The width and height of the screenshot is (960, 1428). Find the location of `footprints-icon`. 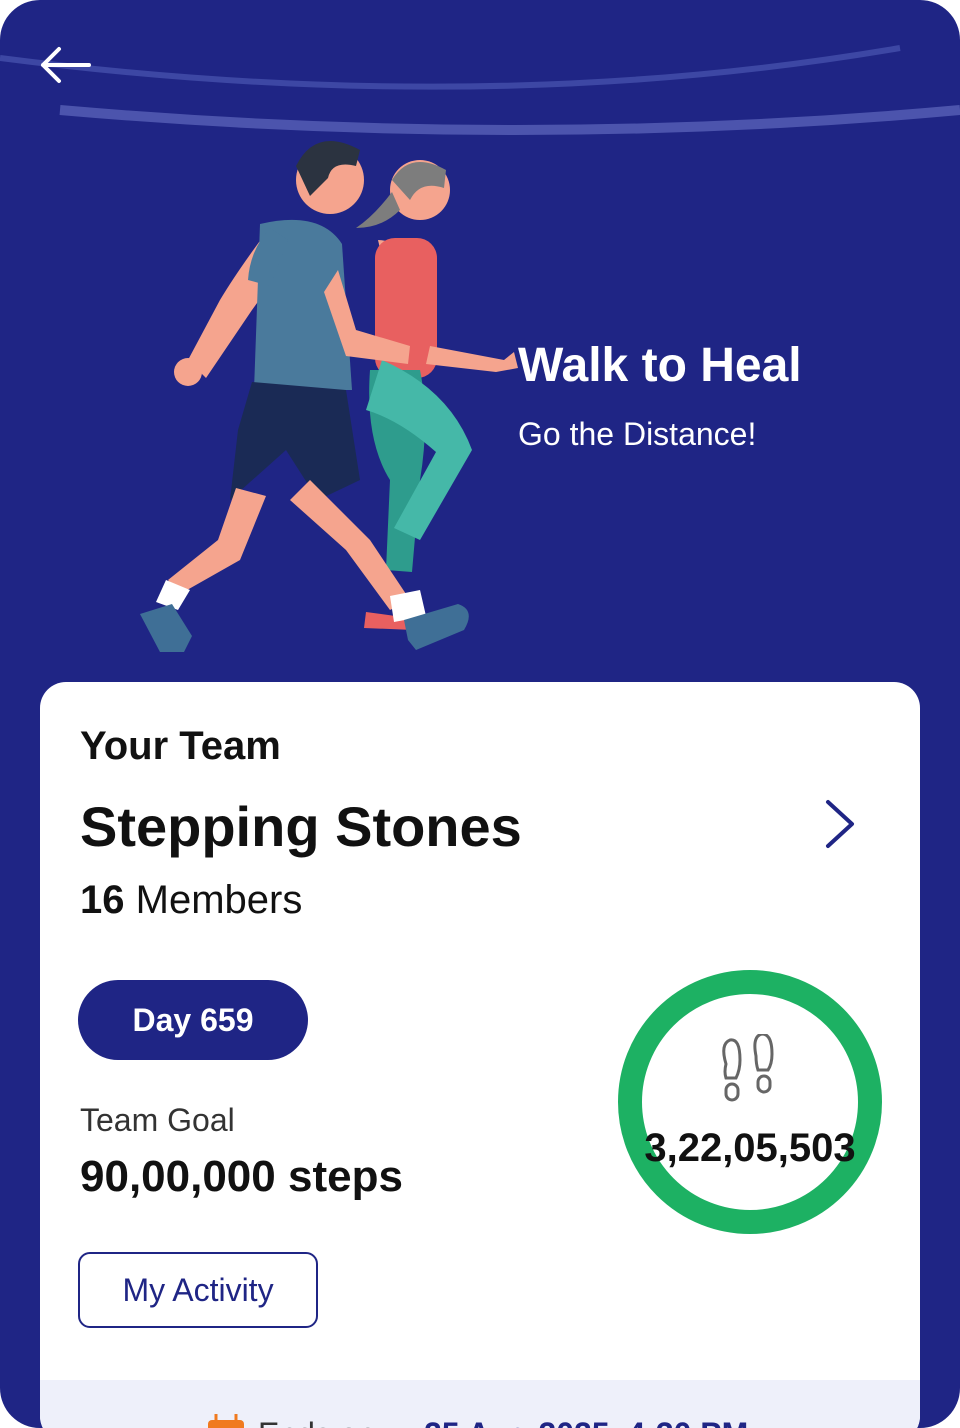

footprints-icon is located at coordinates (748, 1068).